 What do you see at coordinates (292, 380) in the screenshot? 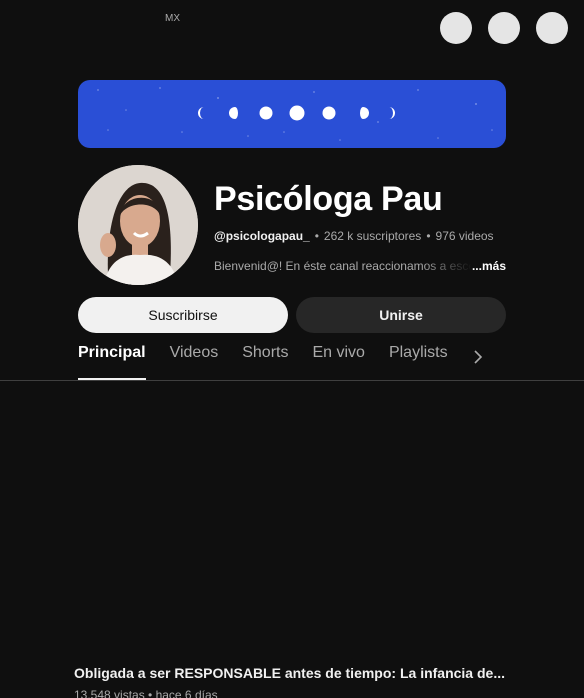
I see `tabs-divider` at bounding box center [292, 380].